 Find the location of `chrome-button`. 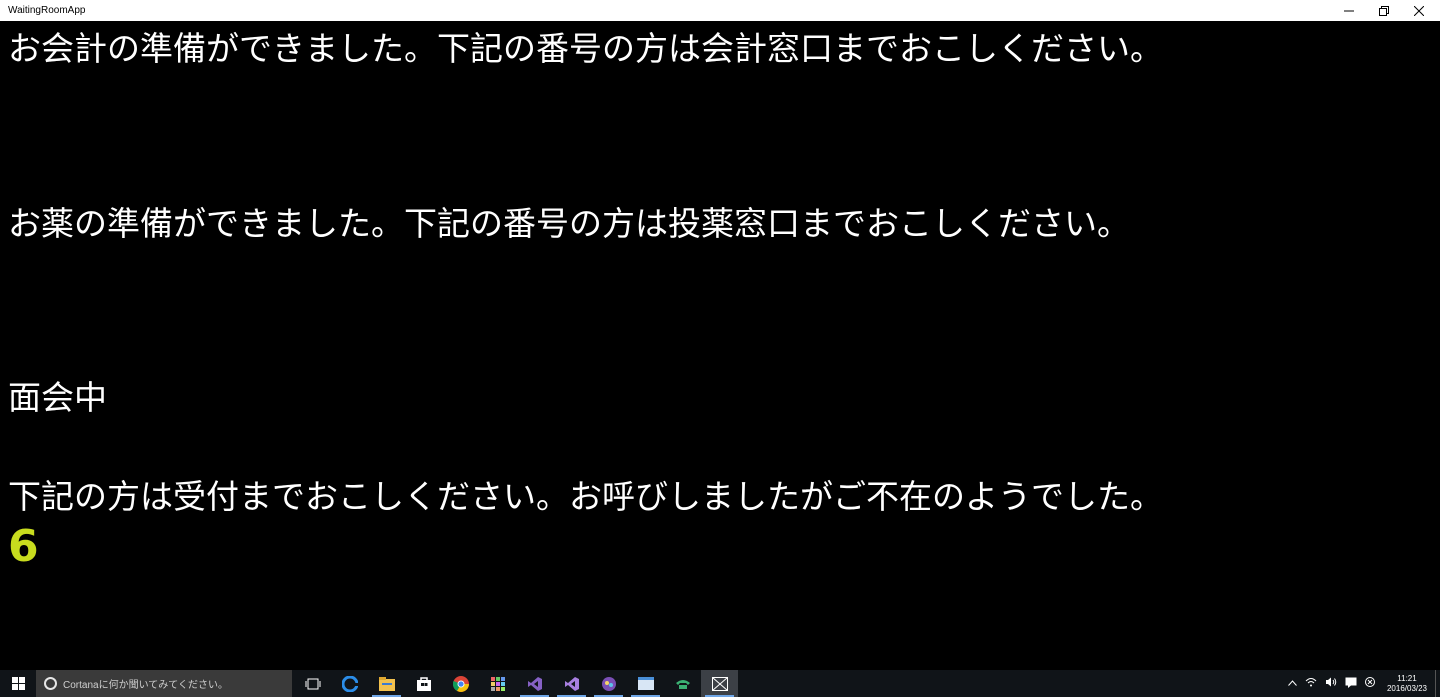

chrome-button is located at coordinates (460, 683).